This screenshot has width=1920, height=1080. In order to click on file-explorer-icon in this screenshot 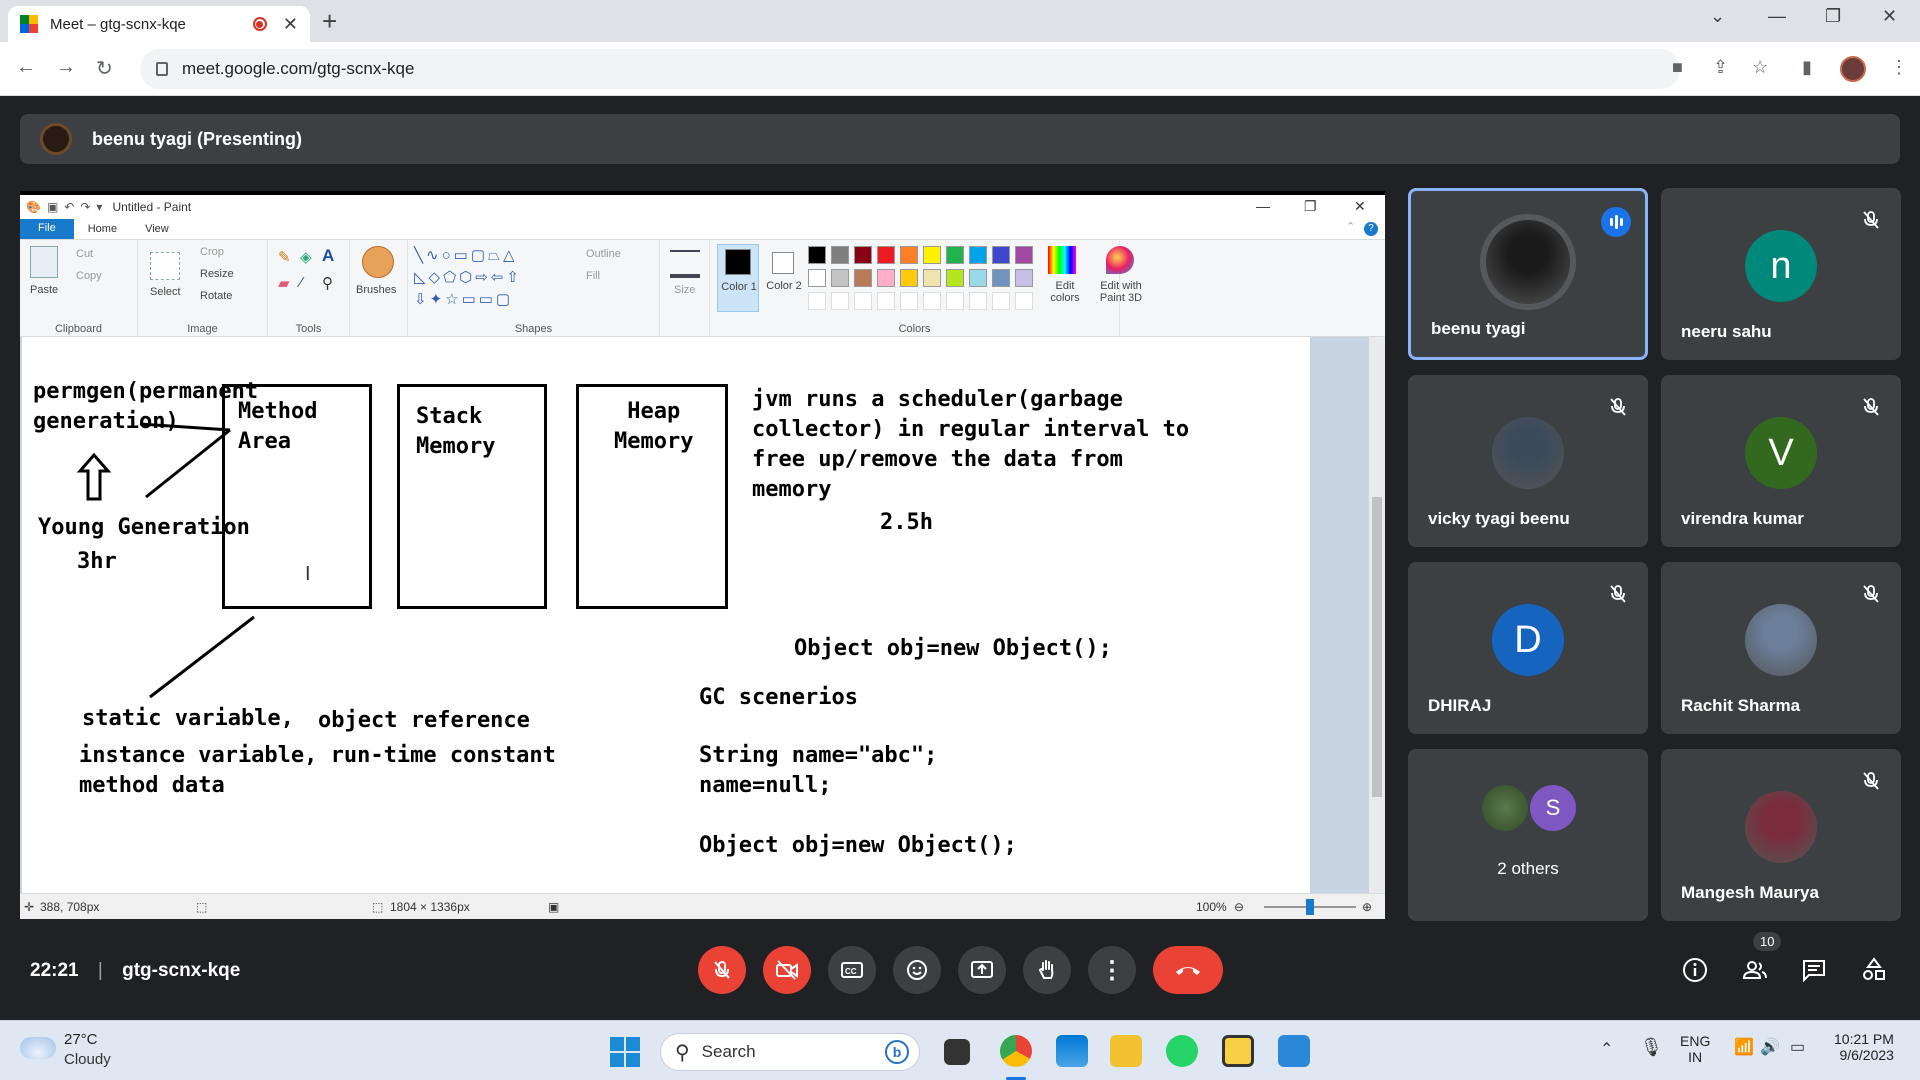, I will do `click(1126, 1051)`.